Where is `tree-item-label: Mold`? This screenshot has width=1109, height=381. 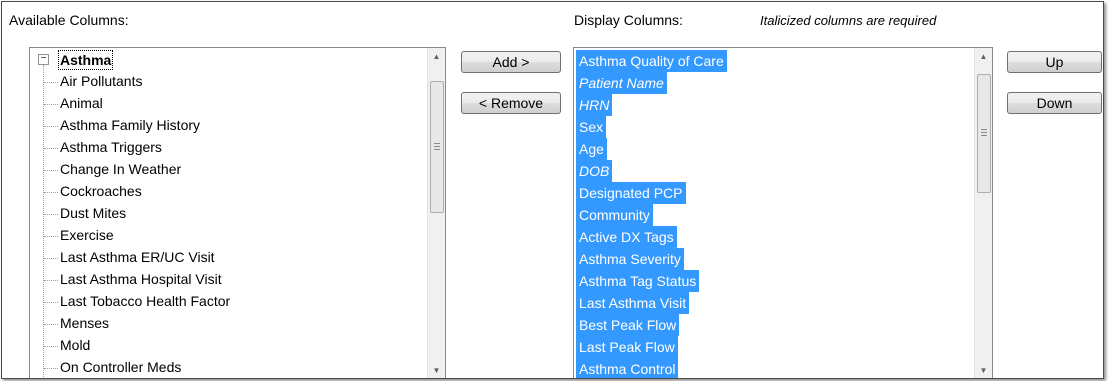 tree-item-label: Mold is located at coordinates (75, 345).